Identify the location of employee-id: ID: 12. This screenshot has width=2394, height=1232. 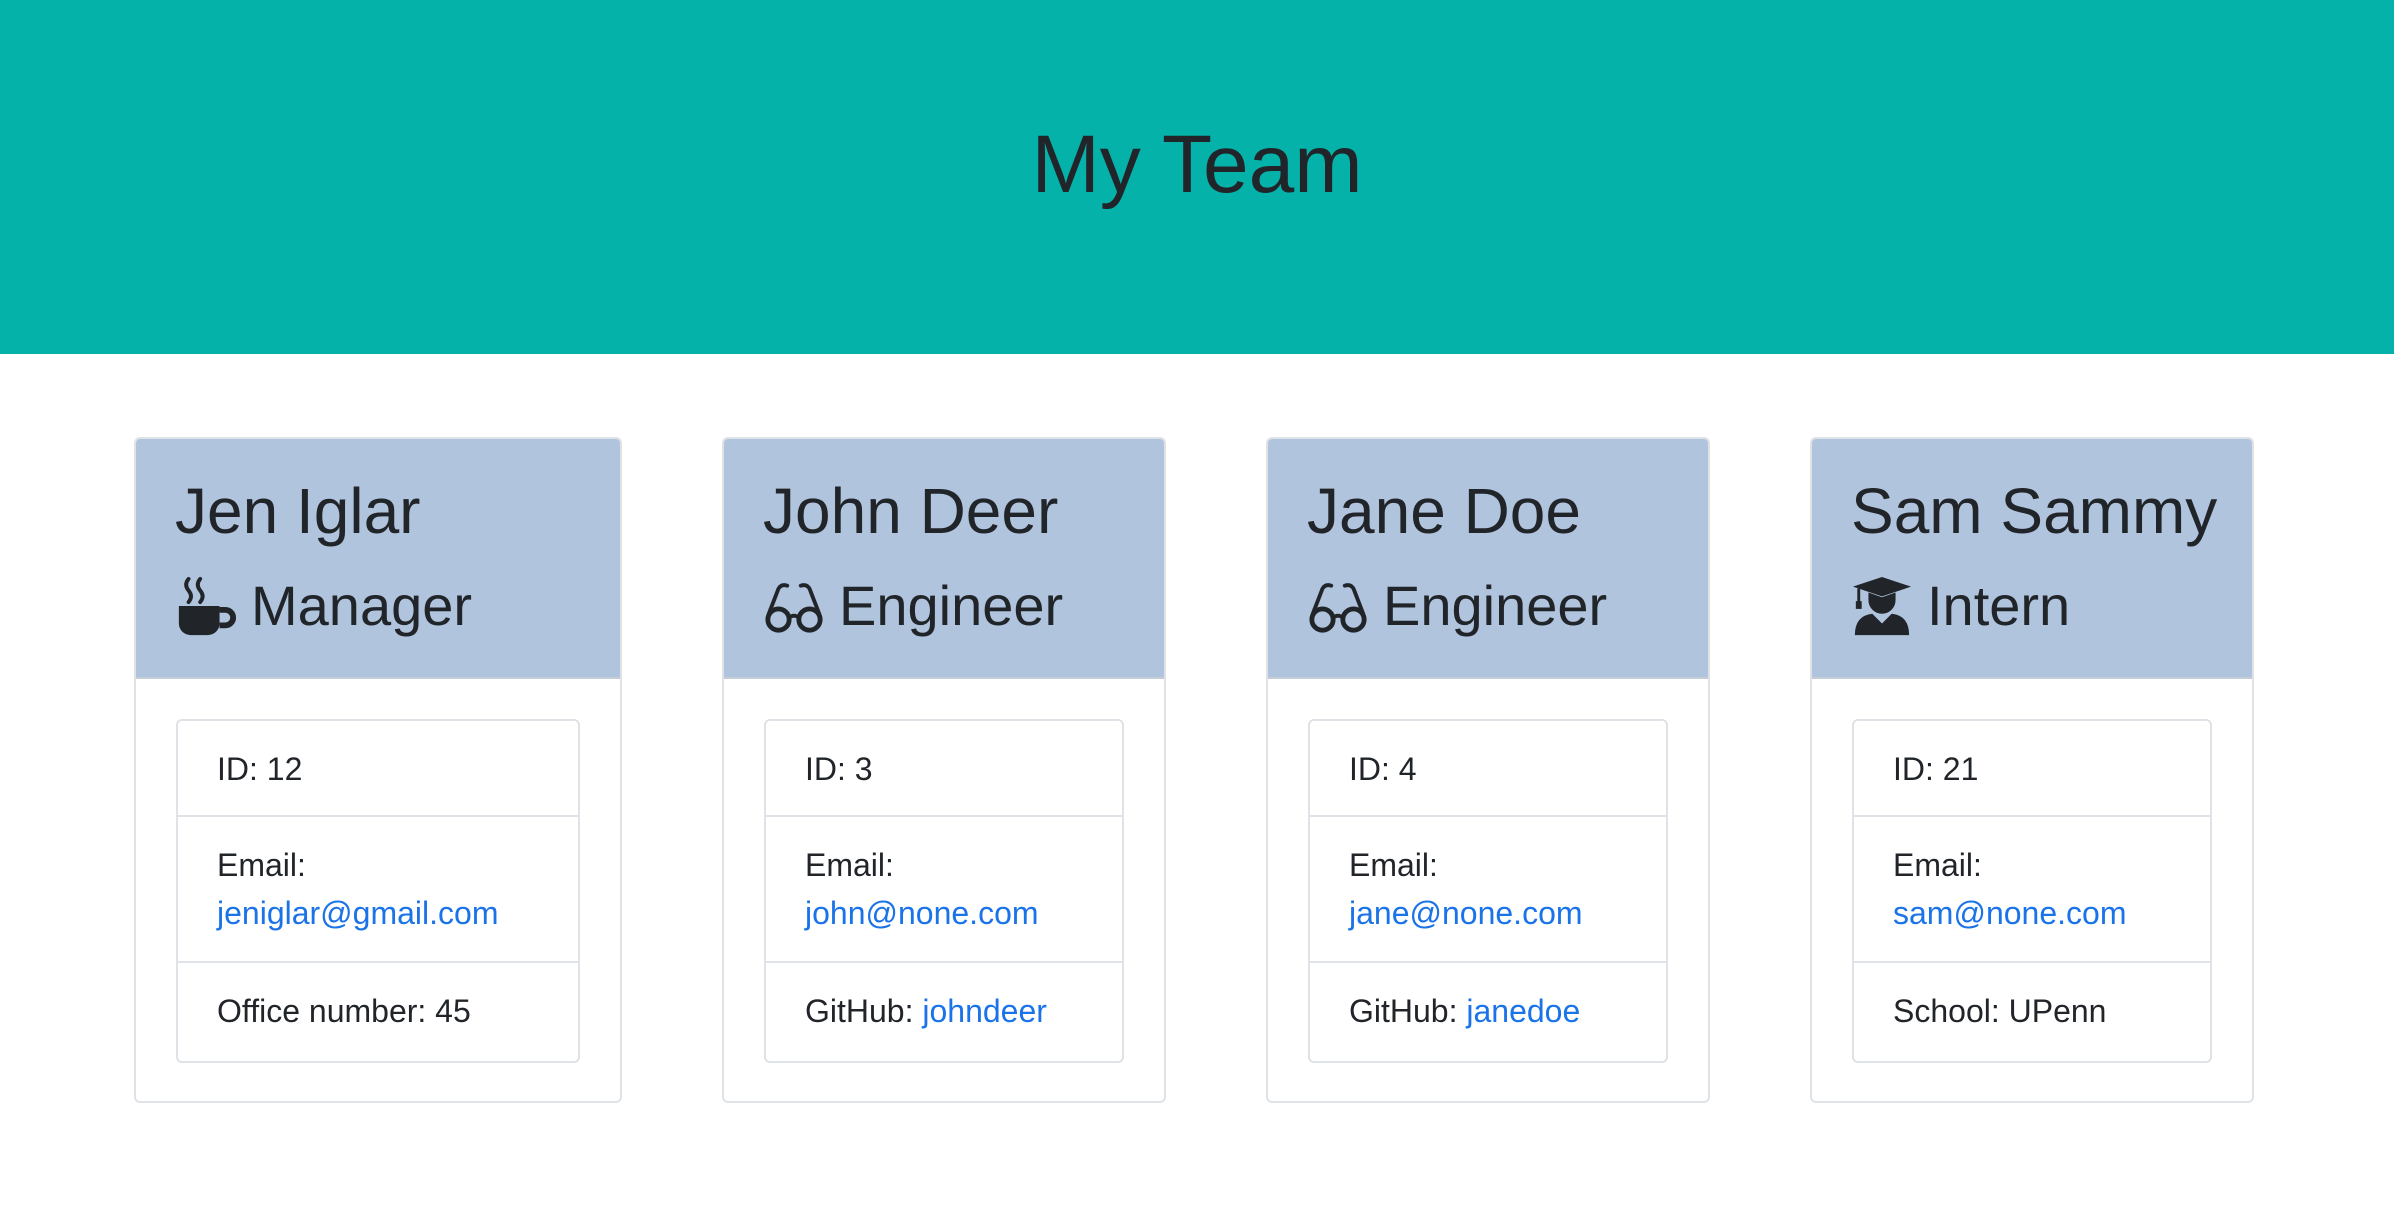
(378, 769).